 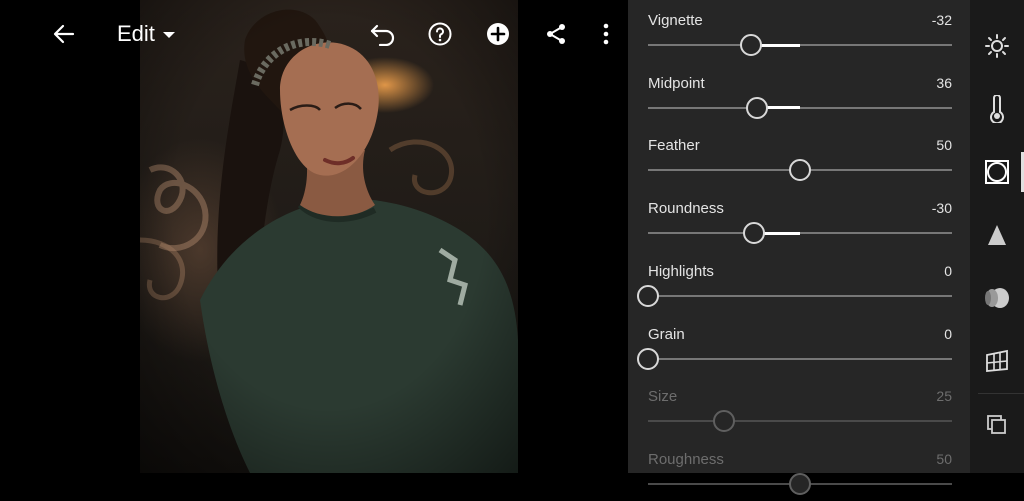 What do you see at coordinates (666, 334) in the screenshot?
I see `slider-label: Grain` at bounding box center [666, 334].